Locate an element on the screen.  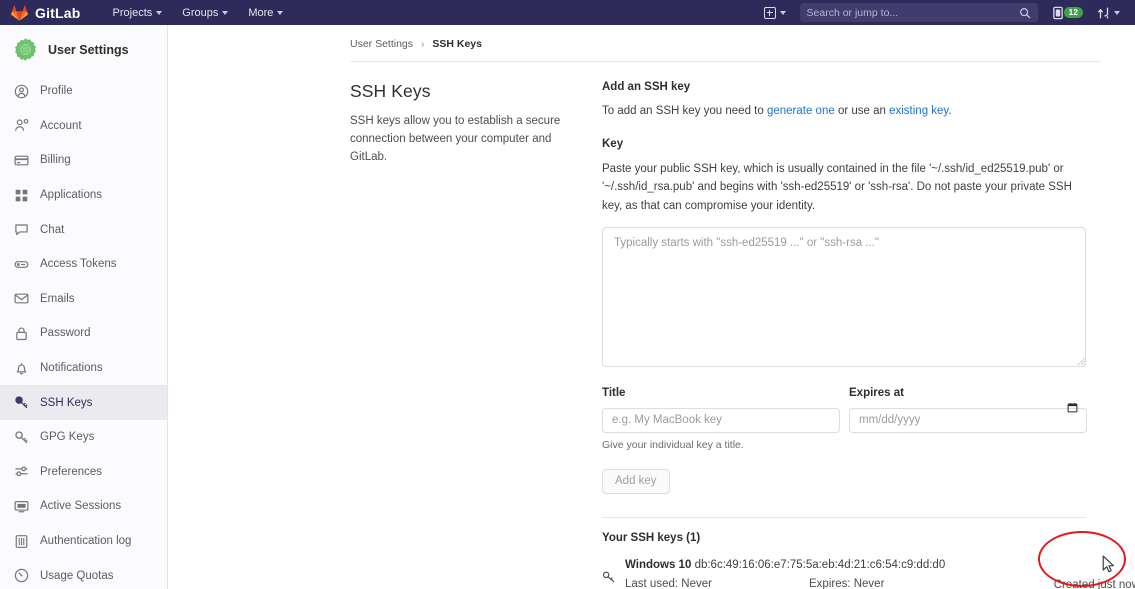
nav-groups-label: Groups is located at coordinates (200, 12).